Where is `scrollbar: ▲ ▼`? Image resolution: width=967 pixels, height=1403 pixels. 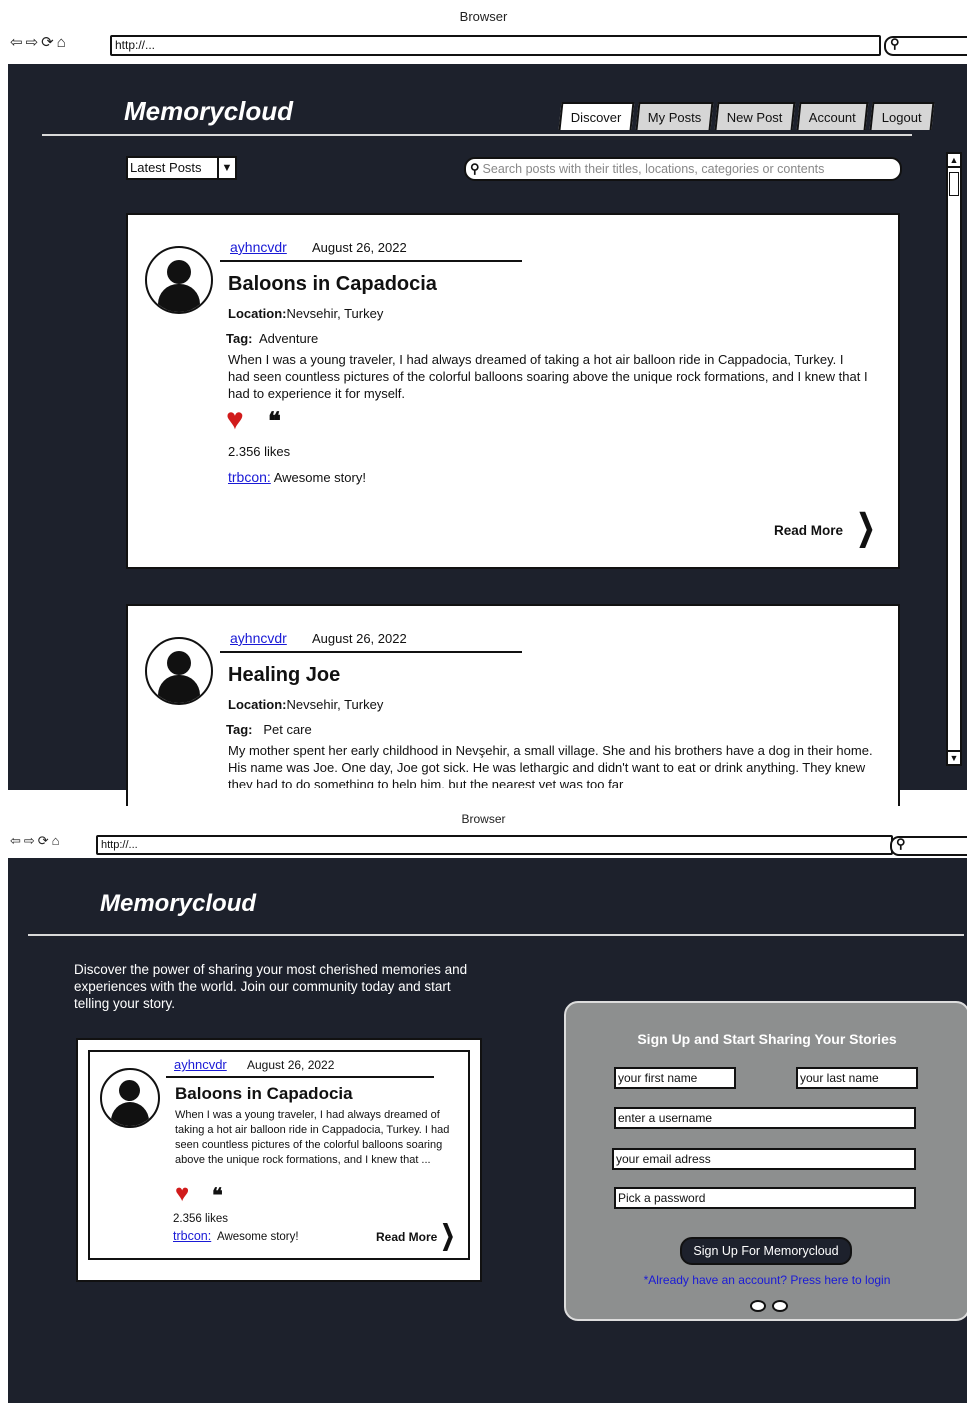 scrollbar: ▲ ▼ is located at coordinates (954, 459).